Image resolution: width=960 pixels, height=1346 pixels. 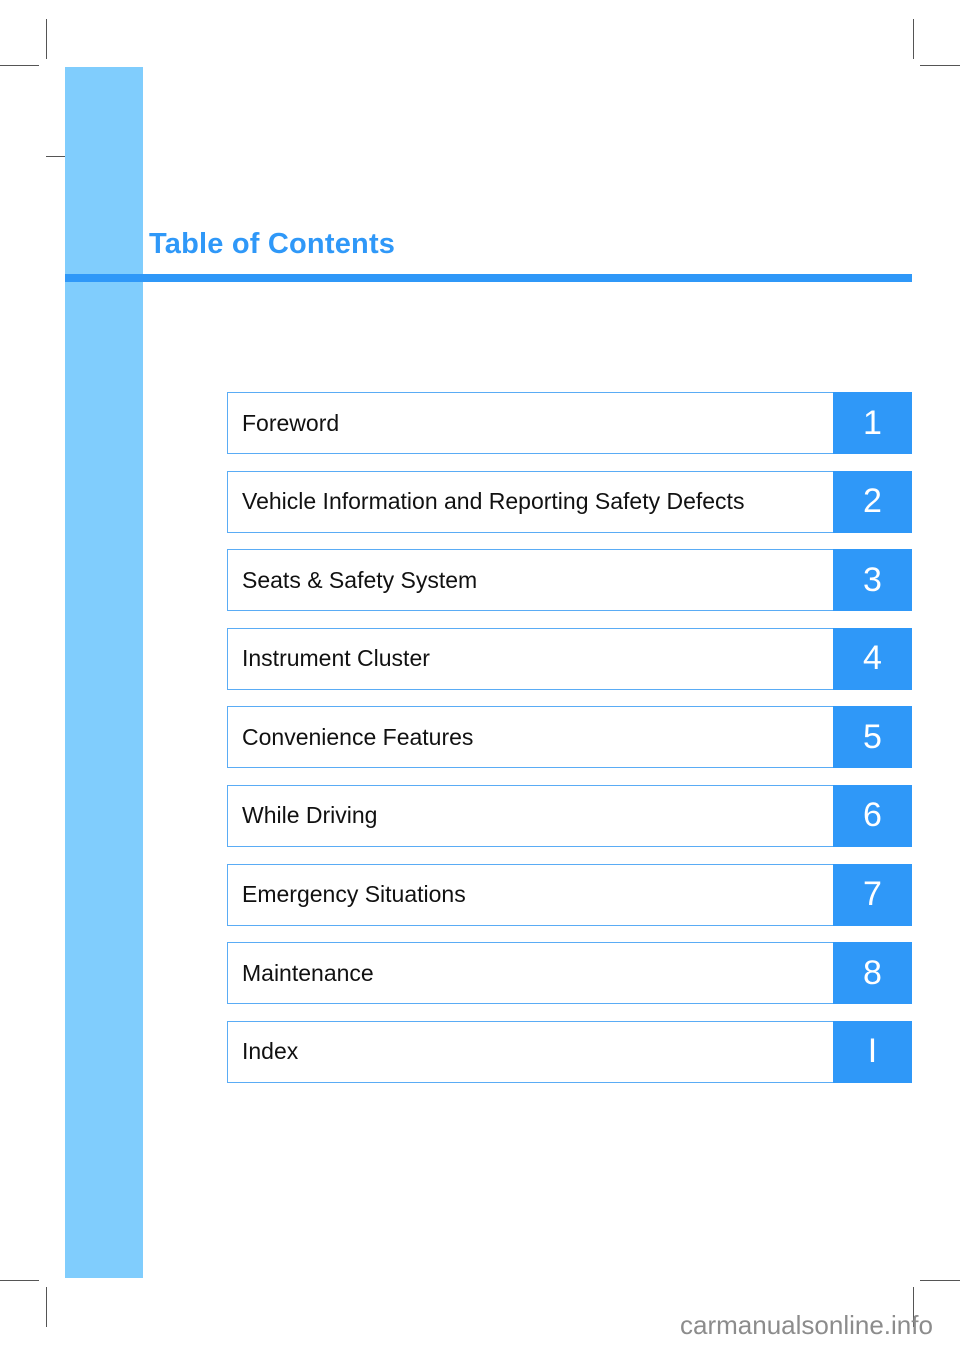 What do you see at coordinates (569, 894) in the screenshot?
I see `toc-item-emergency-situations: Emergency Situations 7` at bounding box center [569, 894].